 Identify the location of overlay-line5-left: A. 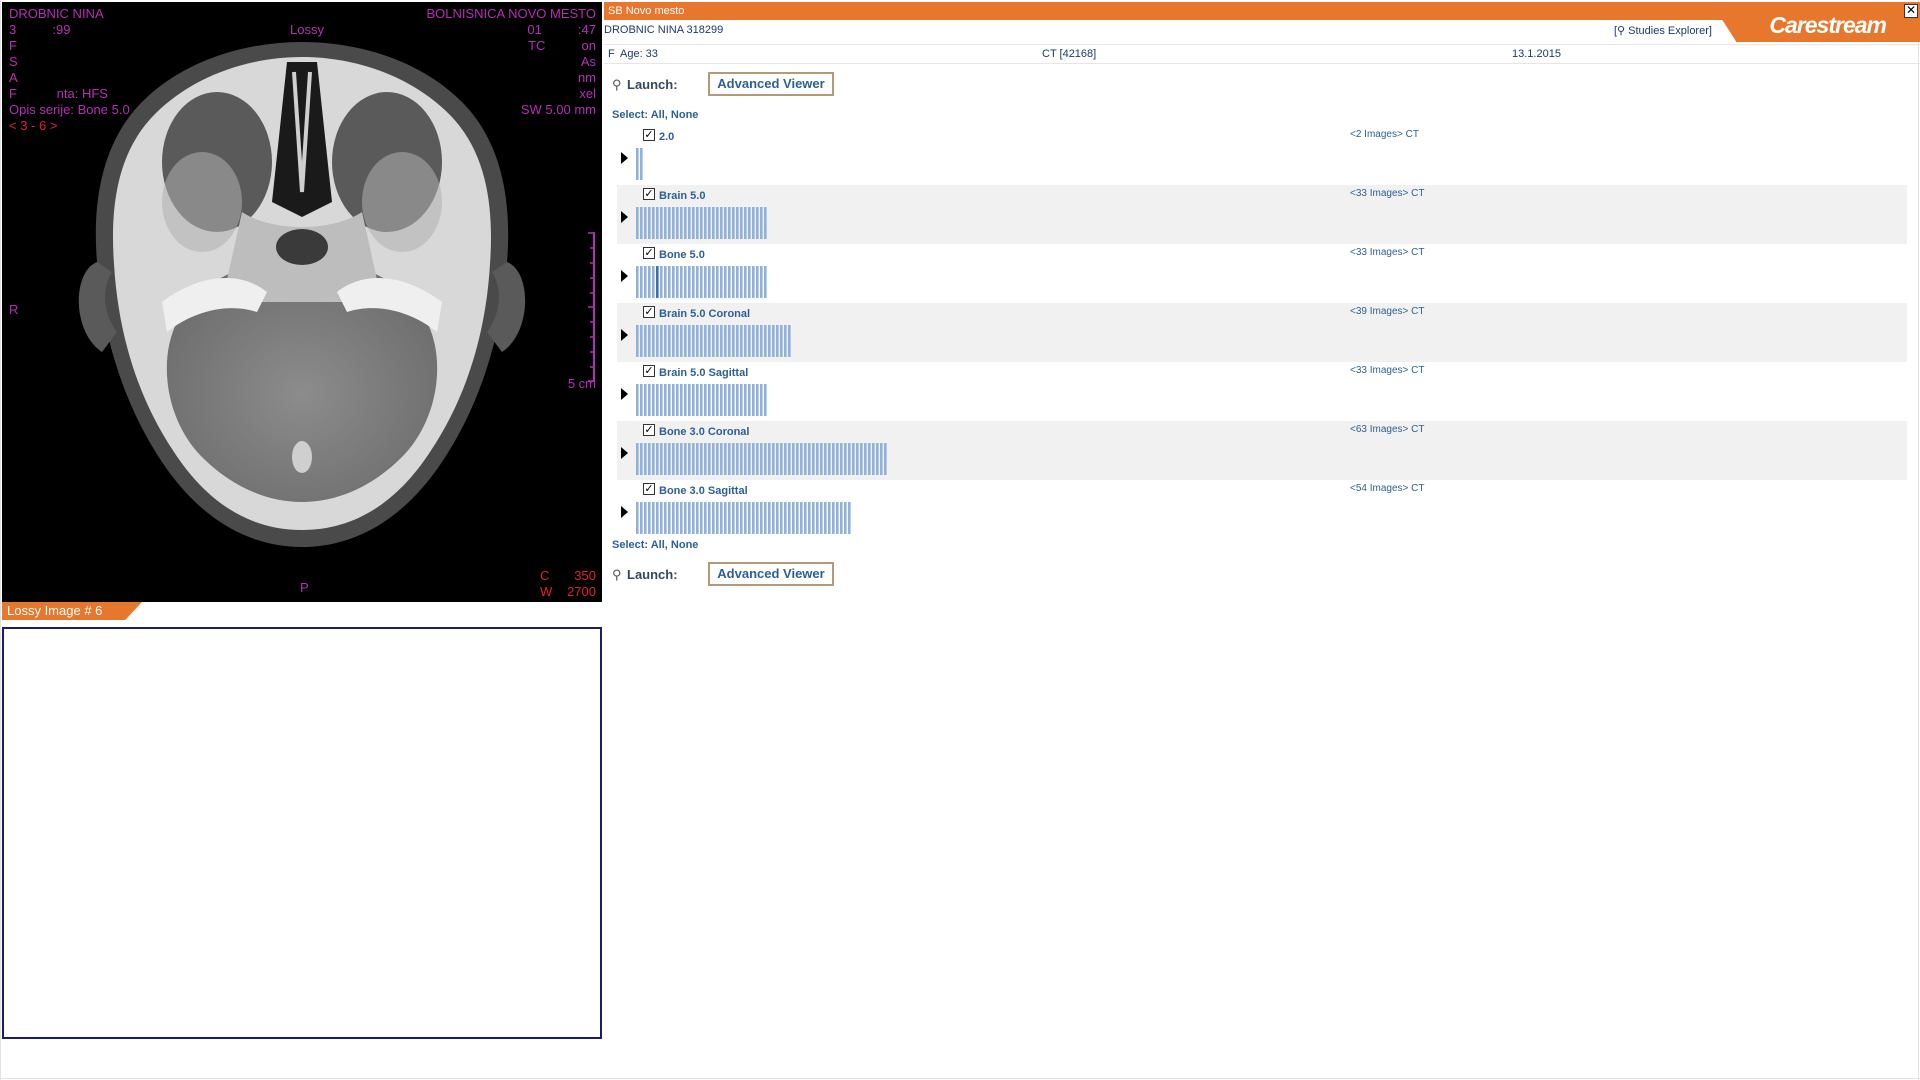
(13, 77).